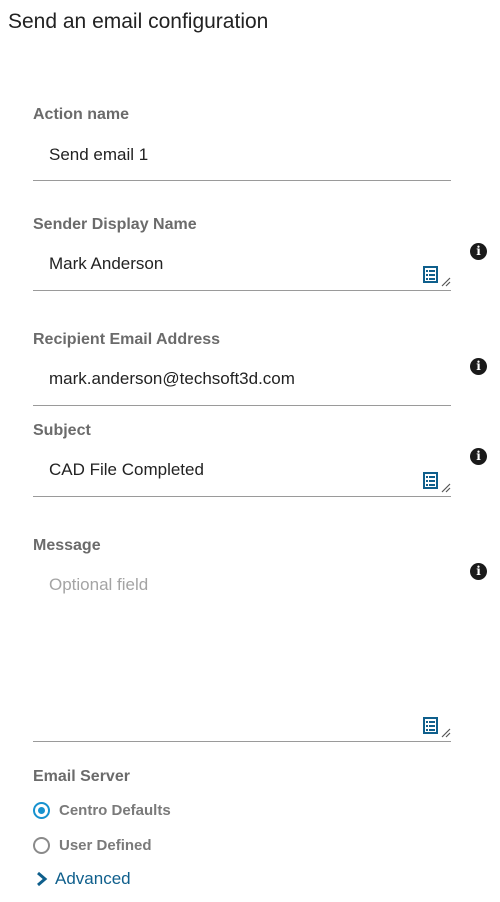 Image resolution: width=500 pixels, height=902 pixels. What do you see at coordinates (62, 430) in the screenshot?
I see `subject-label: Subject` at bounding box center [62, 430].